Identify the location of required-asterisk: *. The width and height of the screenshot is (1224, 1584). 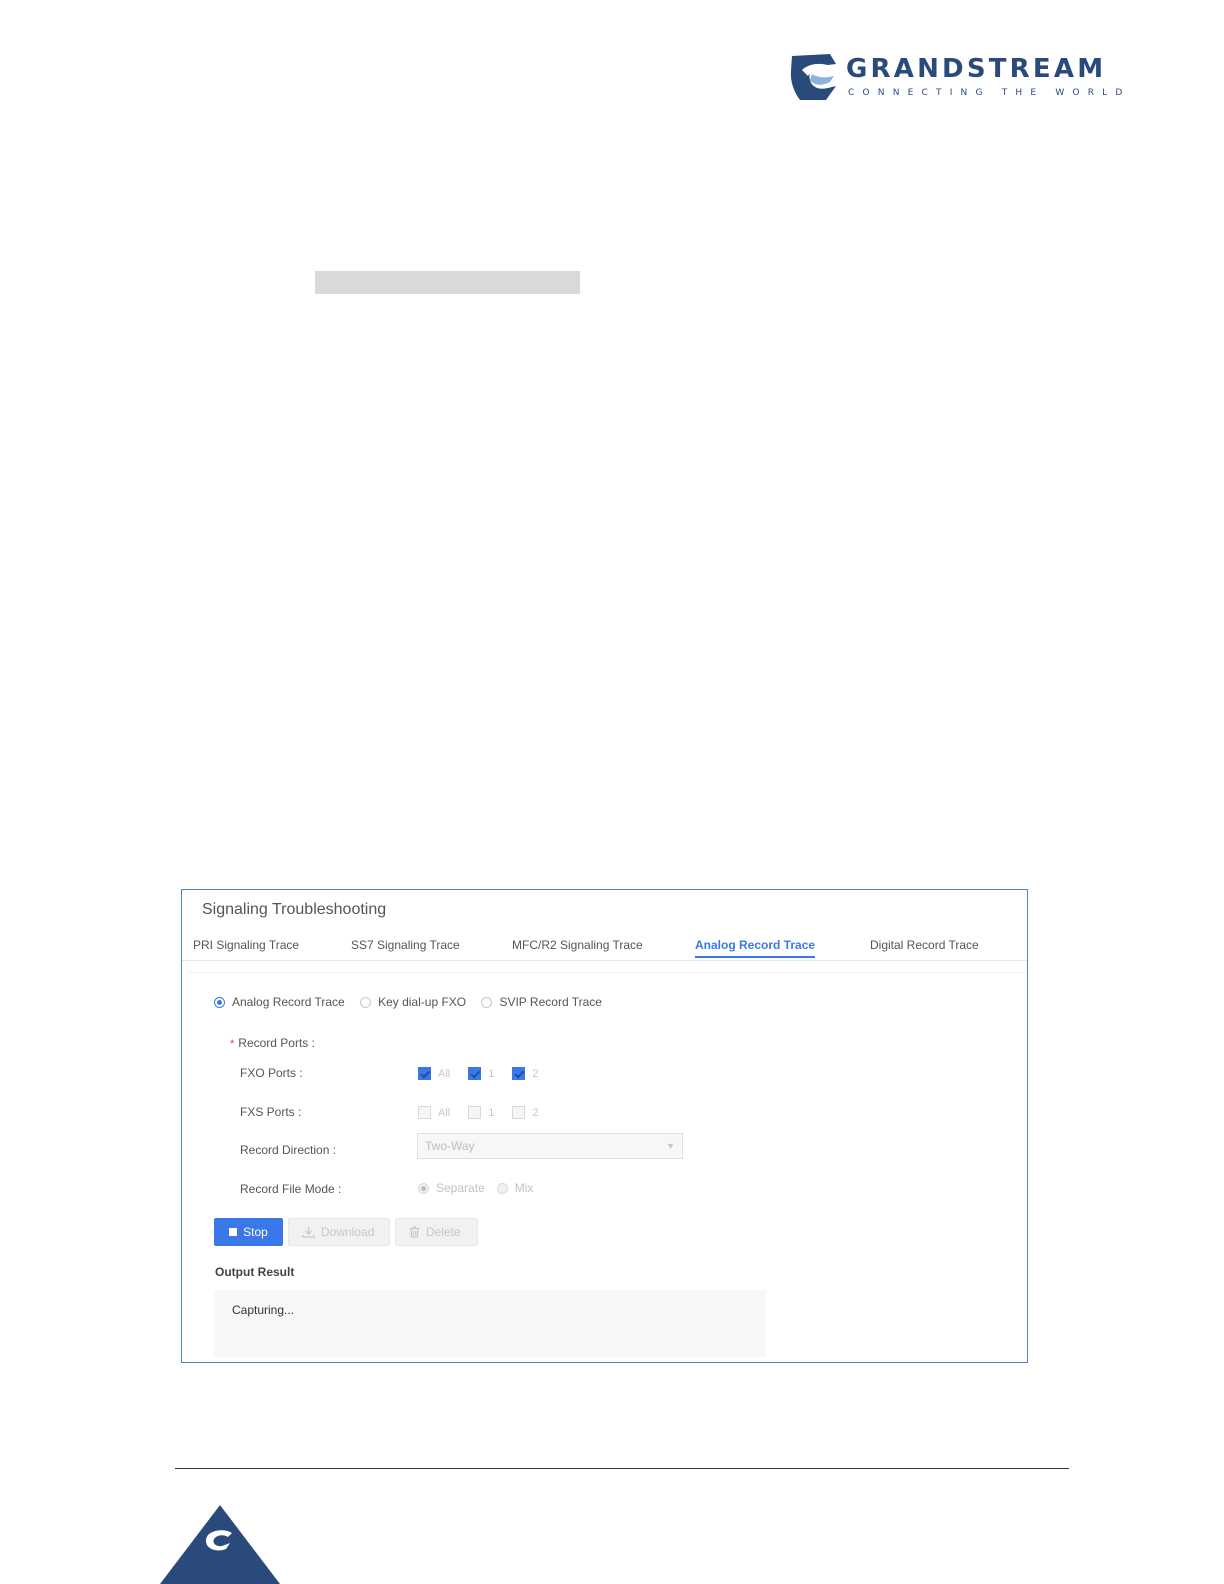
(232, 1044).